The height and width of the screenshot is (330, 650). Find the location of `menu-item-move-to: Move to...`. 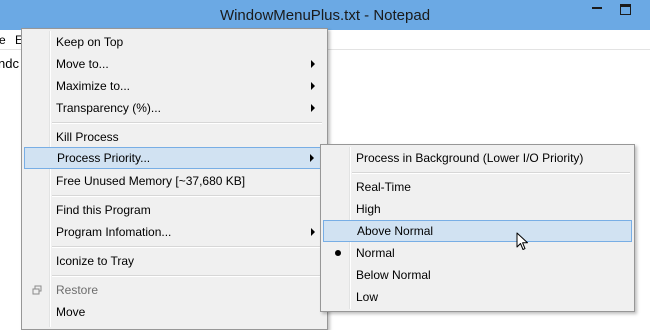

menu-item-move-to: Move to... is located at coordinates (174, 64).